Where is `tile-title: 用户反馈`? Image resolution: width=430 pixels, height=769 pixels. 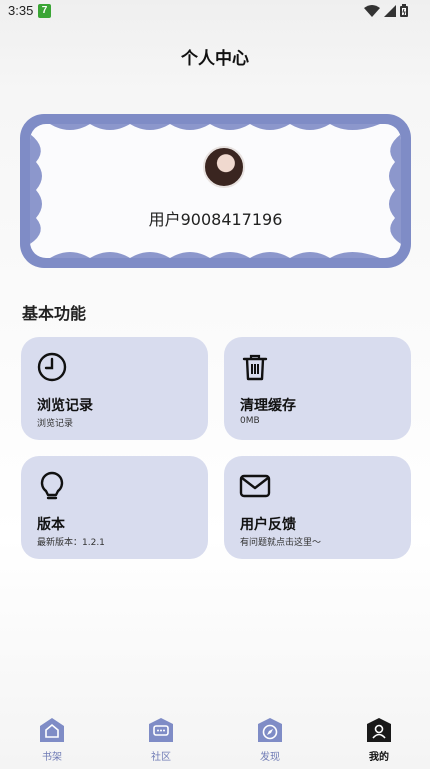 tile-title: 用户反馈 is located at coordinates (268, 525).